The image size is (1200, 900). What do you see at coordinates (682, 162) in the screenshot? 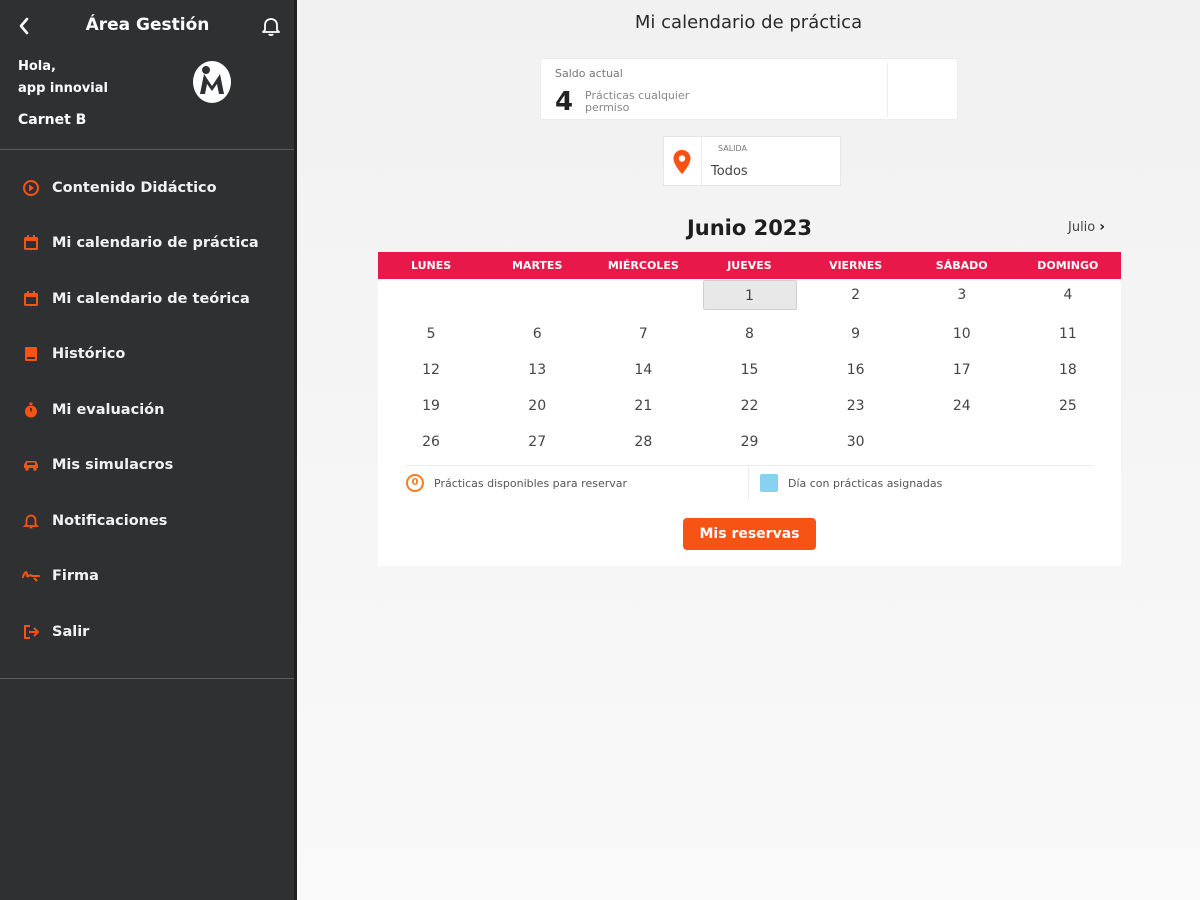
I see `location-pin-icon` at bounding box center [682, 162].